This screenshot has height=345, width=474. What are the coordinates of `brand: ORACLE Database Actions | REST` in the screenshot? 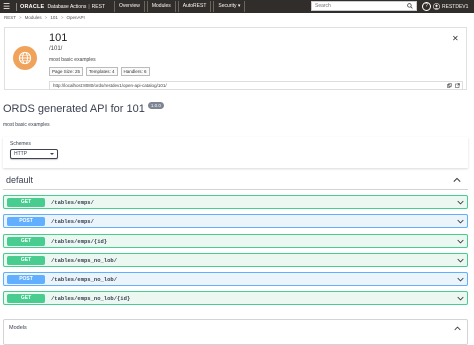 It's located at (62, 7).